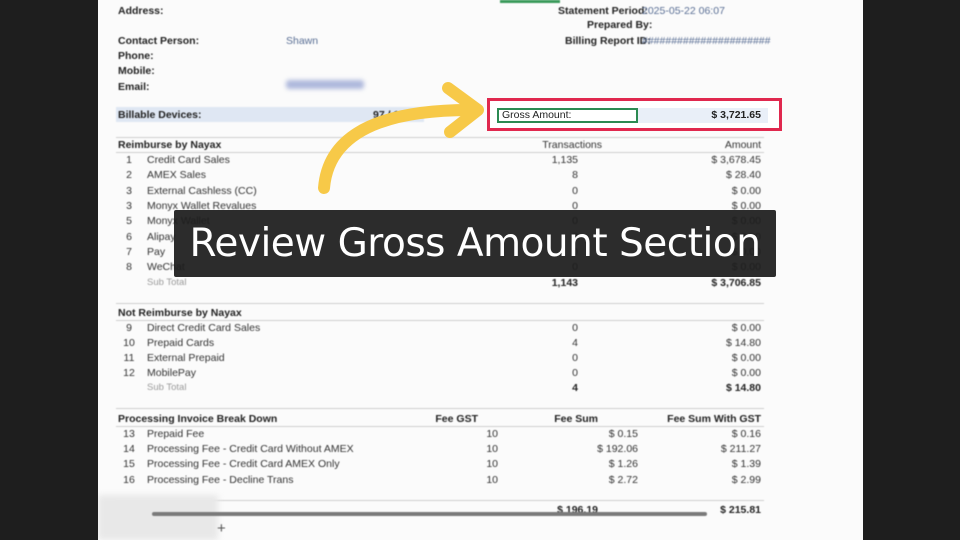  What do you see at coordinates (243, 464) in the screenshot?
I see `row-name: Processing Fee - Credit Card AMEX Only` at bounding box center [243, 464].